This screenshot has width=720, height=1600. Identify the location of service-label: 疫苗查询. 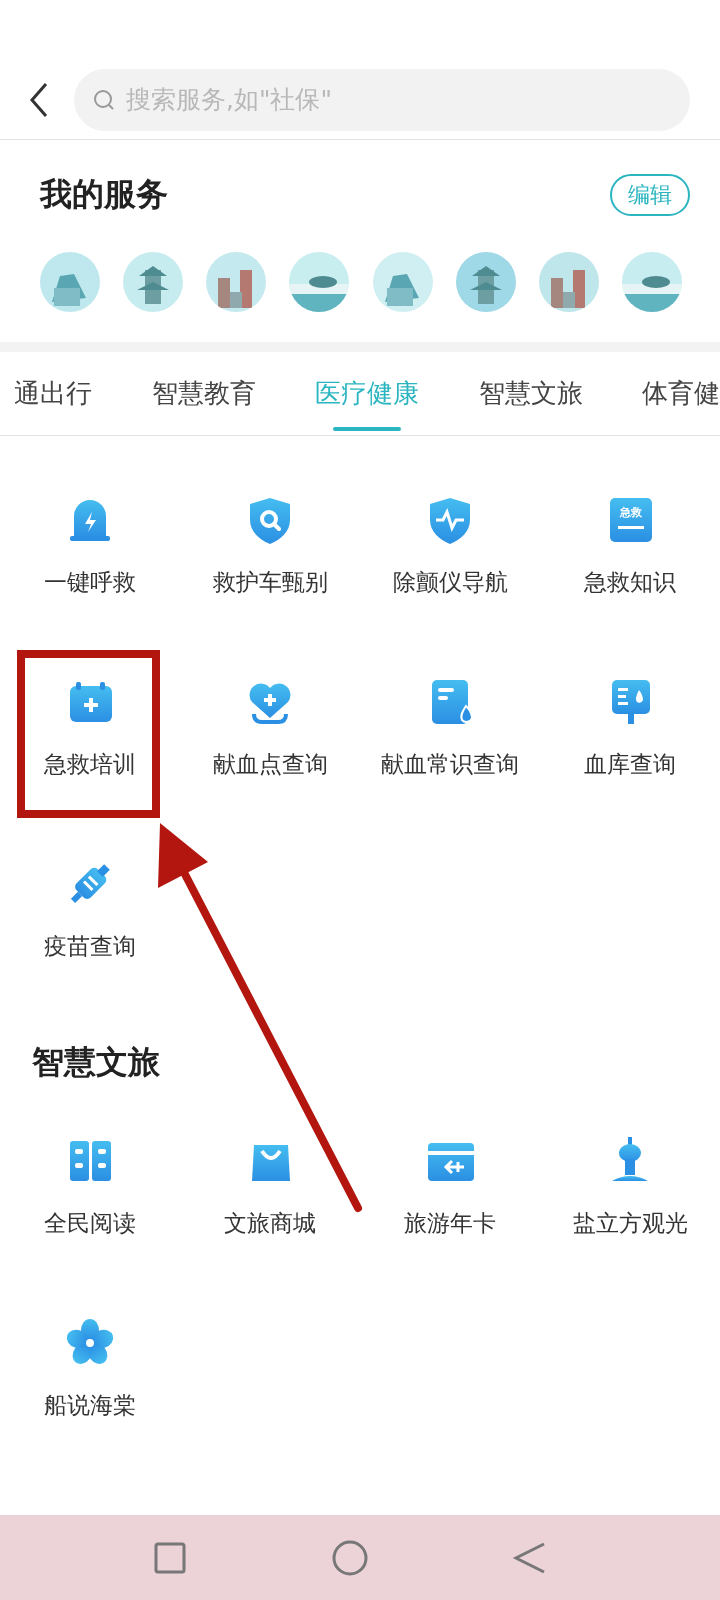
(90, 946).